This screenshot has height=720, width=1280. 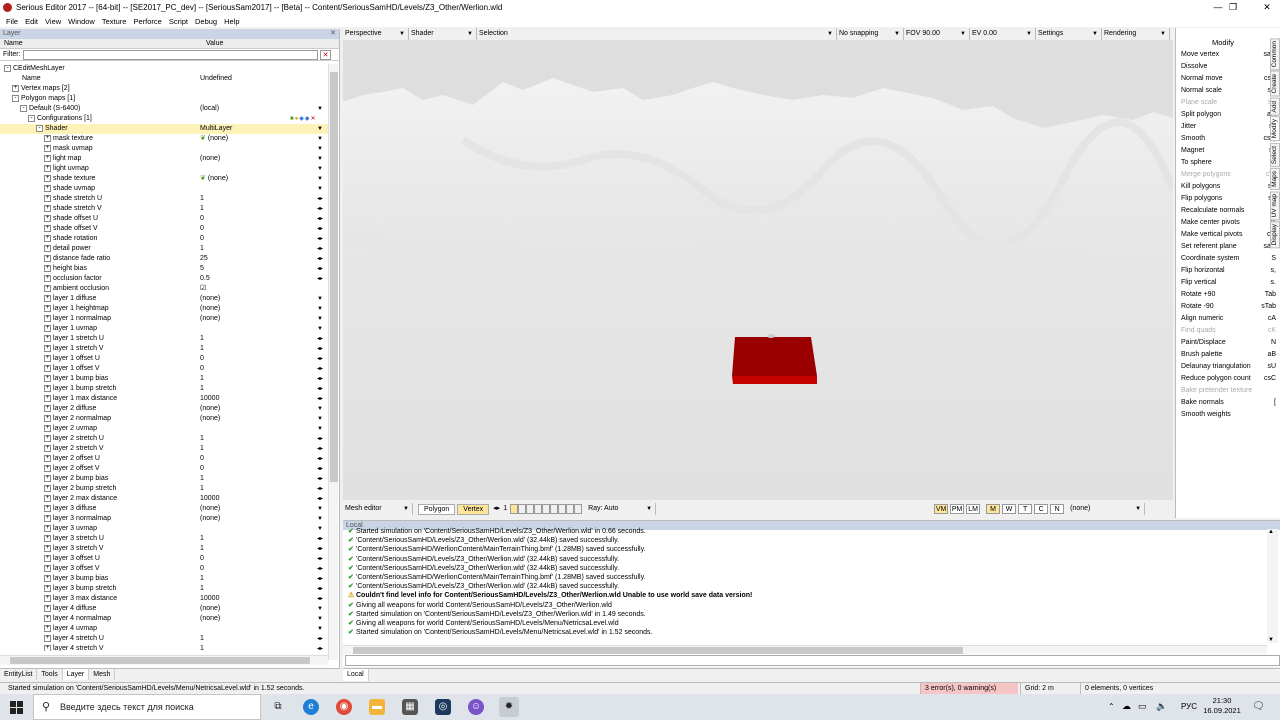 I want to click on tree-row: + layer 4 stretch U 1 ◂▸, so click(x=164, y=639).